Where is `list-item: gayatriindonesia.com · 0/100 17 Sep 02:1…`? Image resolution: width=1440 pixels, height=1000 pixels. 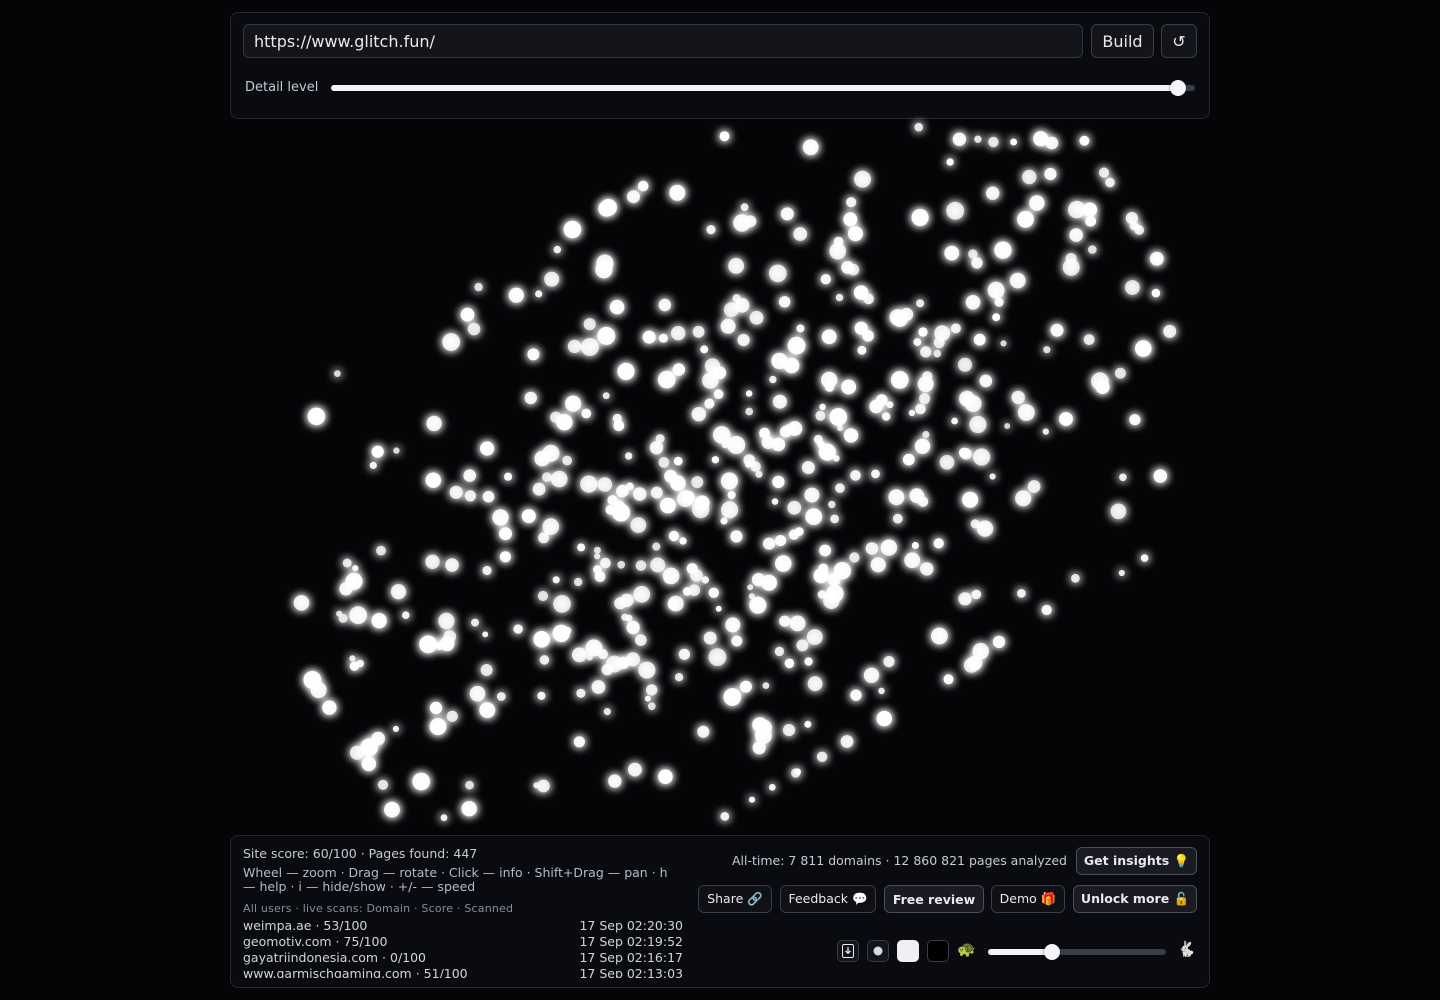
list-item: gayatriindonesia.com · 0/100 17 Sep 02:1… is located at coordinates (463, 958).